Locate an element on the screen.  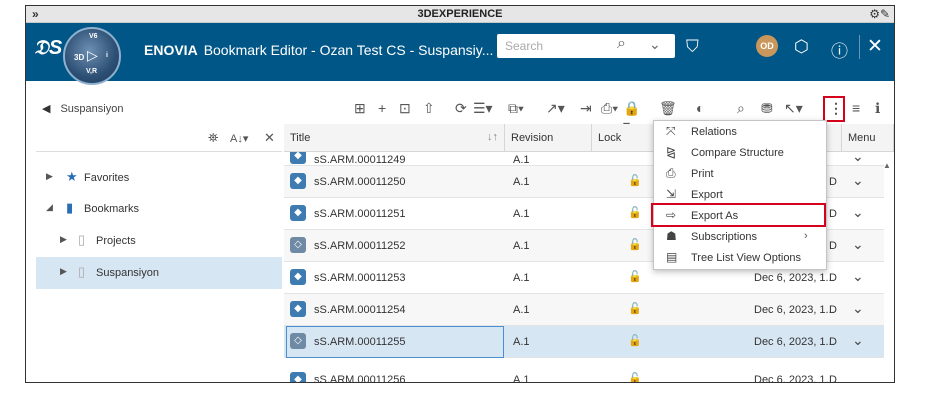
collaborate-icon: ⛃ is located at coordinates (767, 108).